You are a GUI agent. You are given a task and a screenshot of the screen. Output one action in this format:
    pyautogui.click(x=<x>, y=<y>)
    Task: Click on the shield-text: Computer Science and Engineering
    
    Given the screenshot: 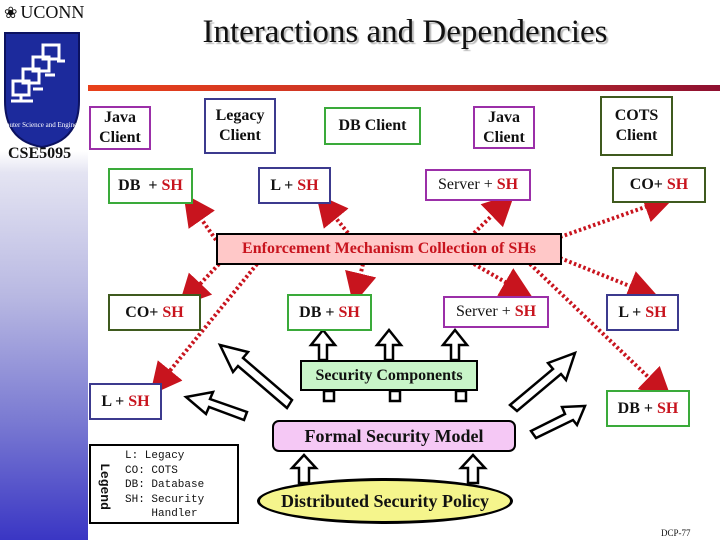 What is the action you would take?
    pyautogui.click(x=42, y=125)
    